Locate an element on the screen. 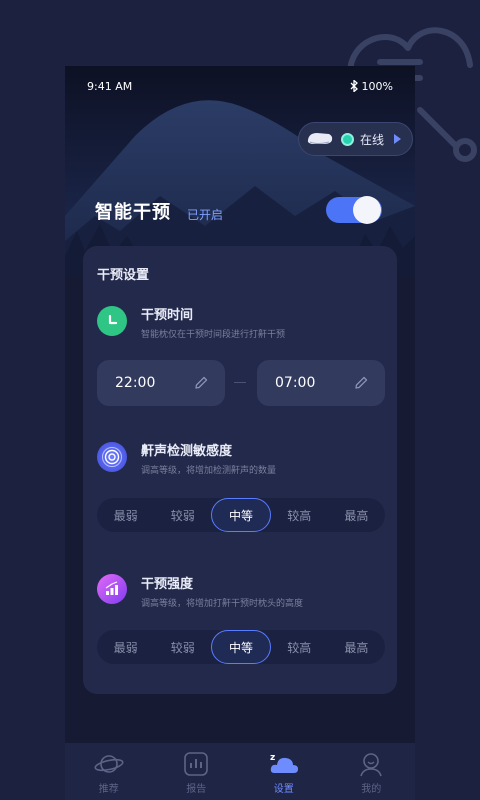  sensitivity-option-selected: 中等 is located at coordinates (241, 515).